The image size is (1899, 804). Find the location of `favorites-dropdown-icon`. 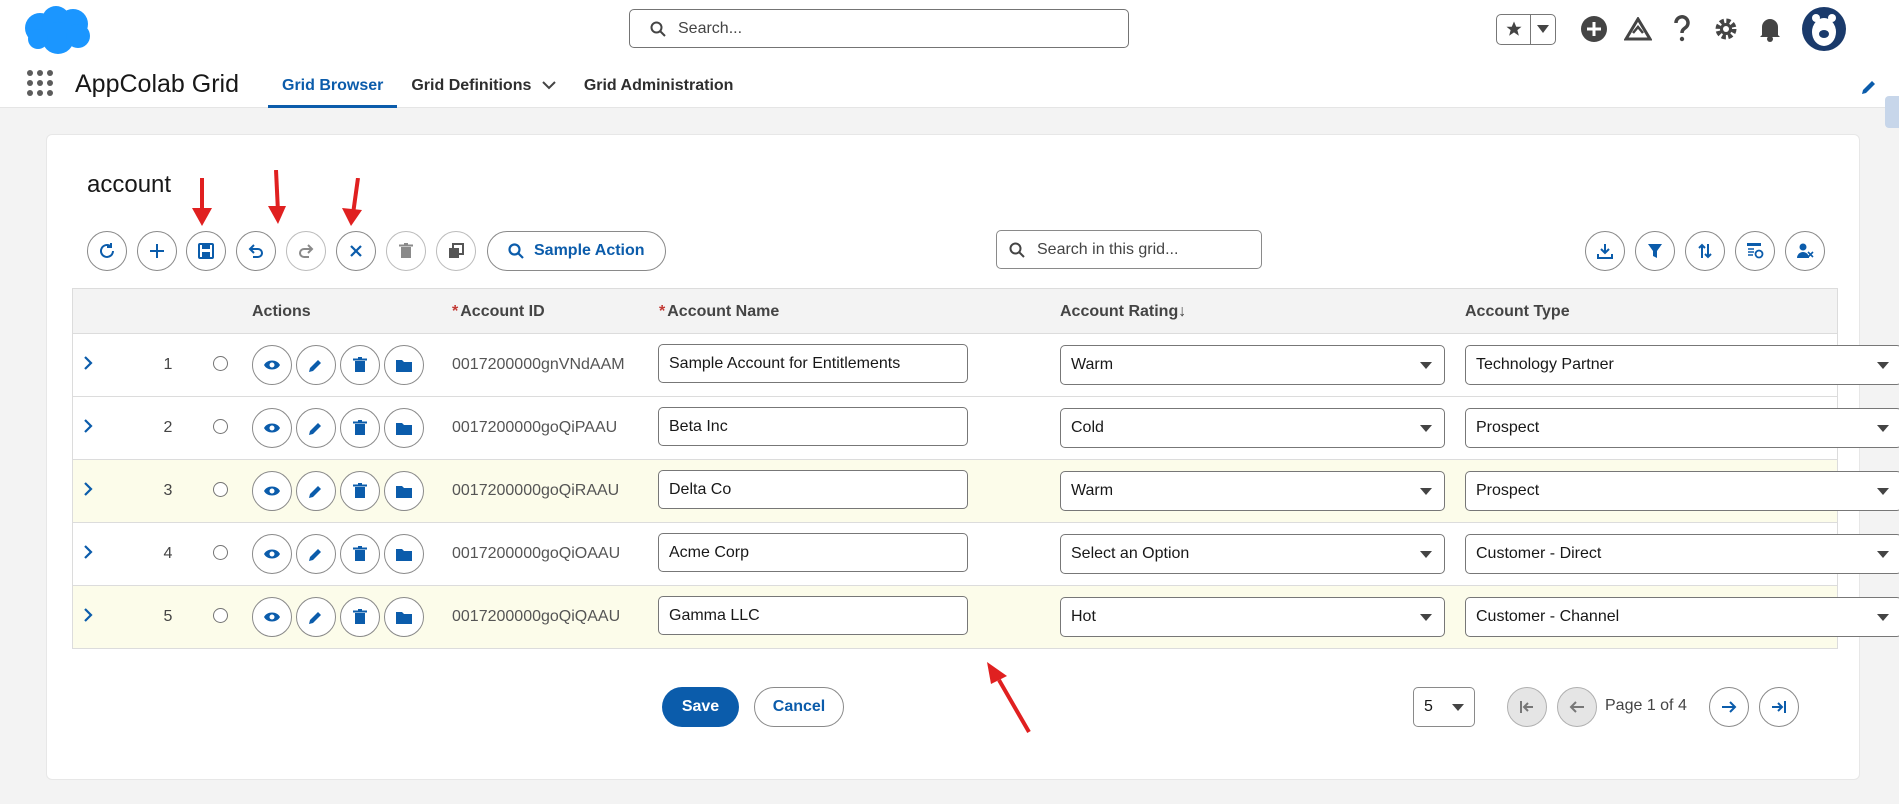

favorites-dropdown-icon is located at coordinates (1543, 29).